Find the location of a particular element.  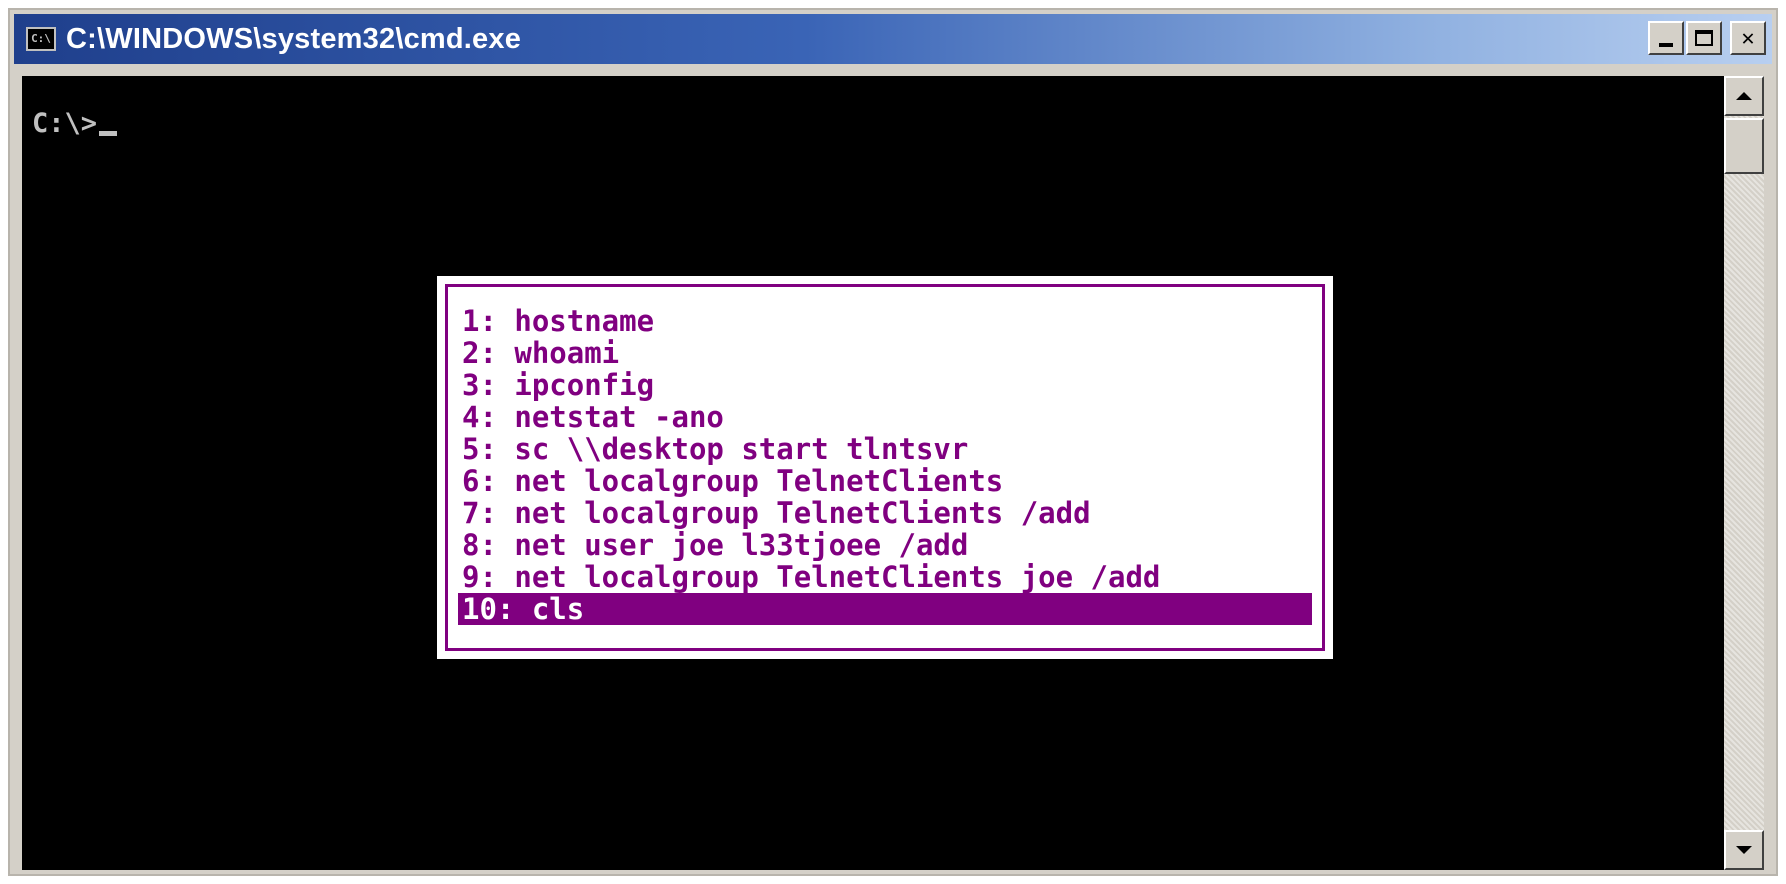

history-item: 1: hostname is located at coordinates (885, 321).